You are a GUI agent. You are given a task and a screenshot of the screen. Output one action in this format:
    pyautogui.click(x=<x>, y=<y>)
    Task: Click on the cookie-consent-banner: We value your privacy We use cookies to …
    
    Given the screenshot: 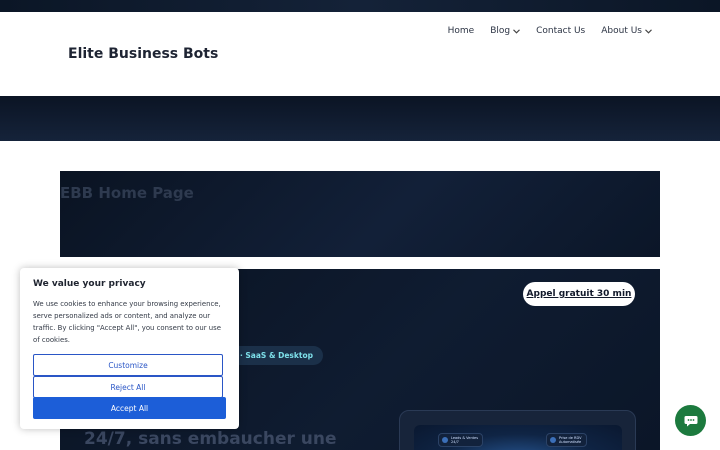 What is the action you would take?
    pyautogui.click(x=129, y=348)
    